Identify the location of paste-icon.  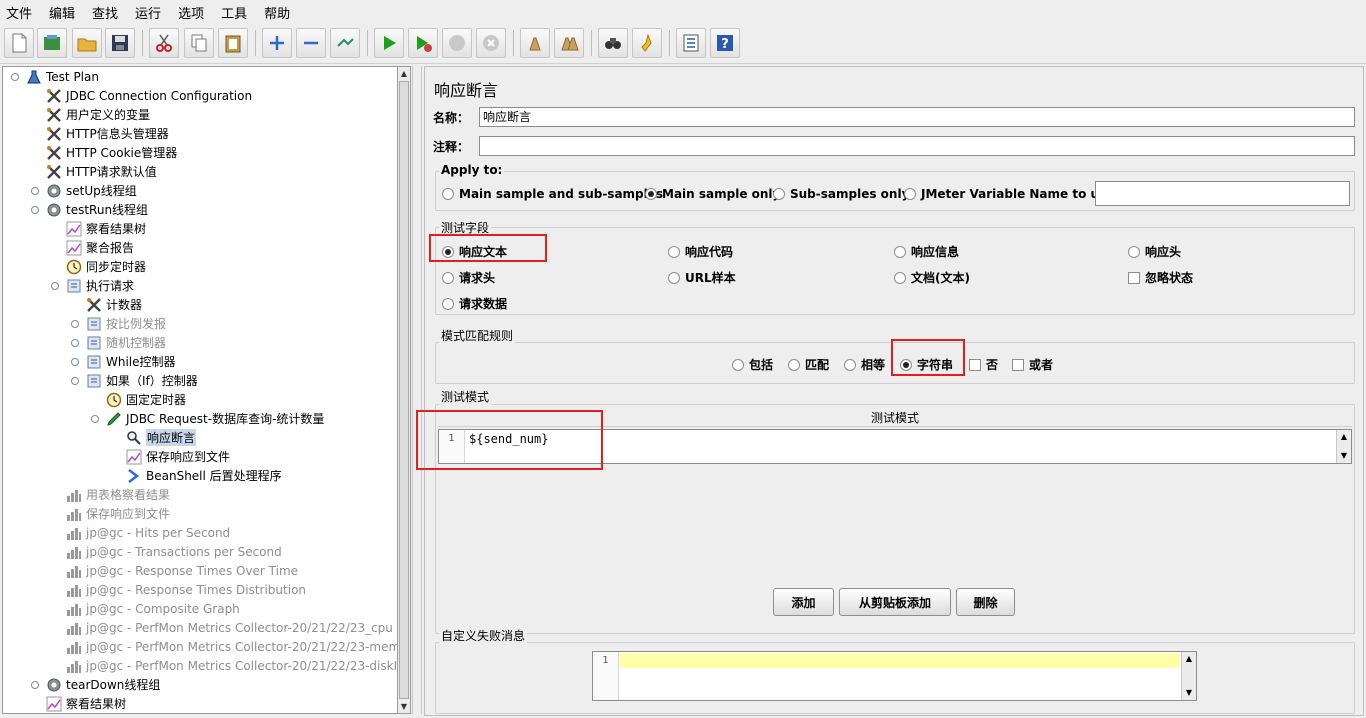
(233, 43).